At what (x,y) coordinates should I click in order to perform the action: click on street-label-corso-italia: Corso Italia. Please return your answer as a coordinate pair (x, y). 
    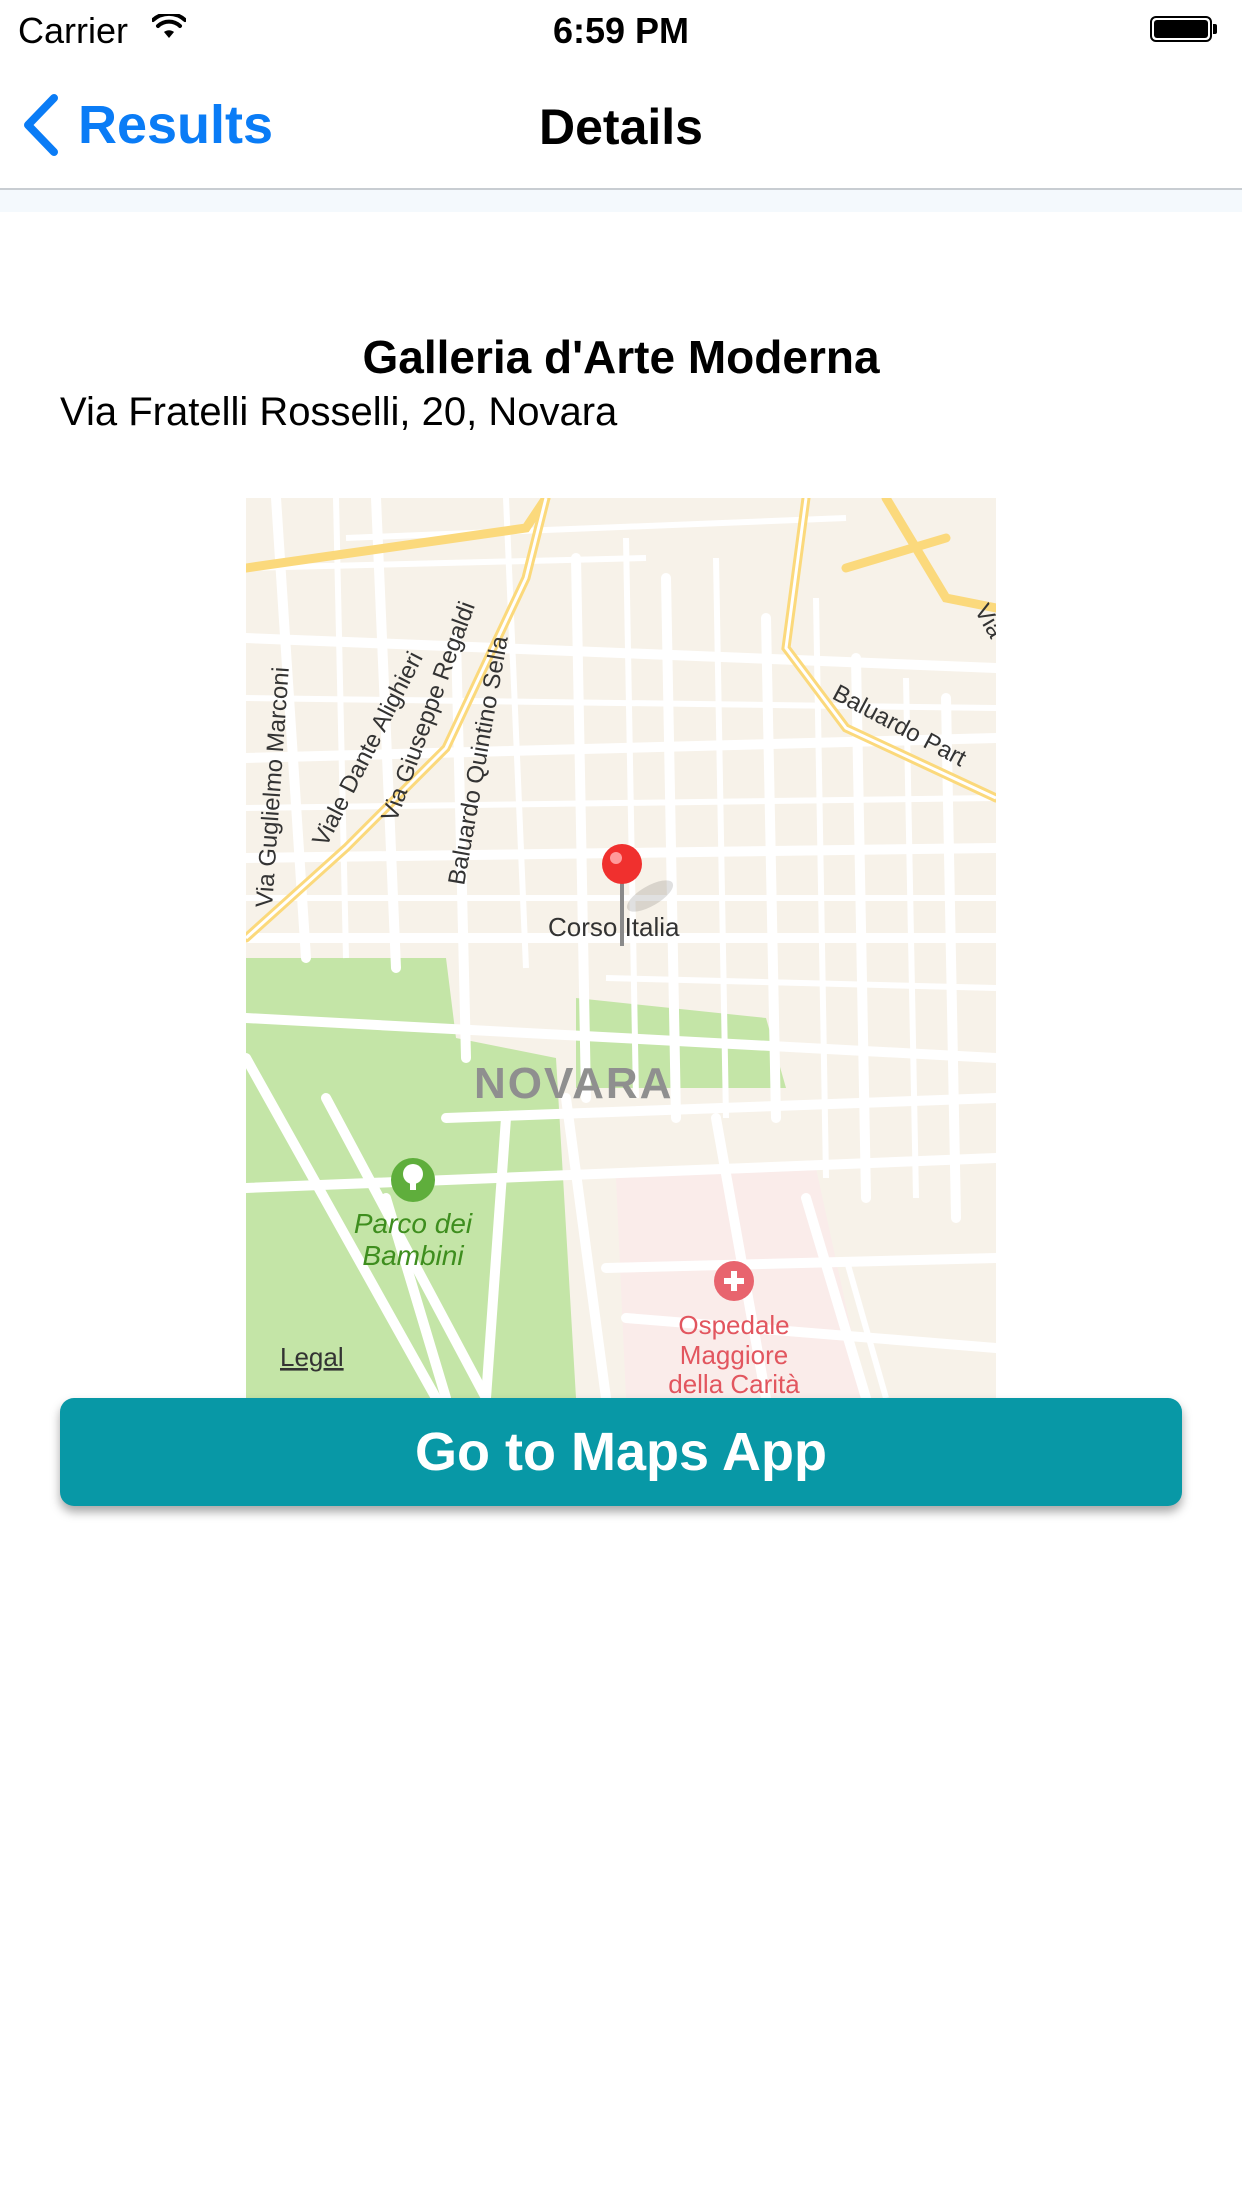
    Looking at the image, I should click on (614, 927).